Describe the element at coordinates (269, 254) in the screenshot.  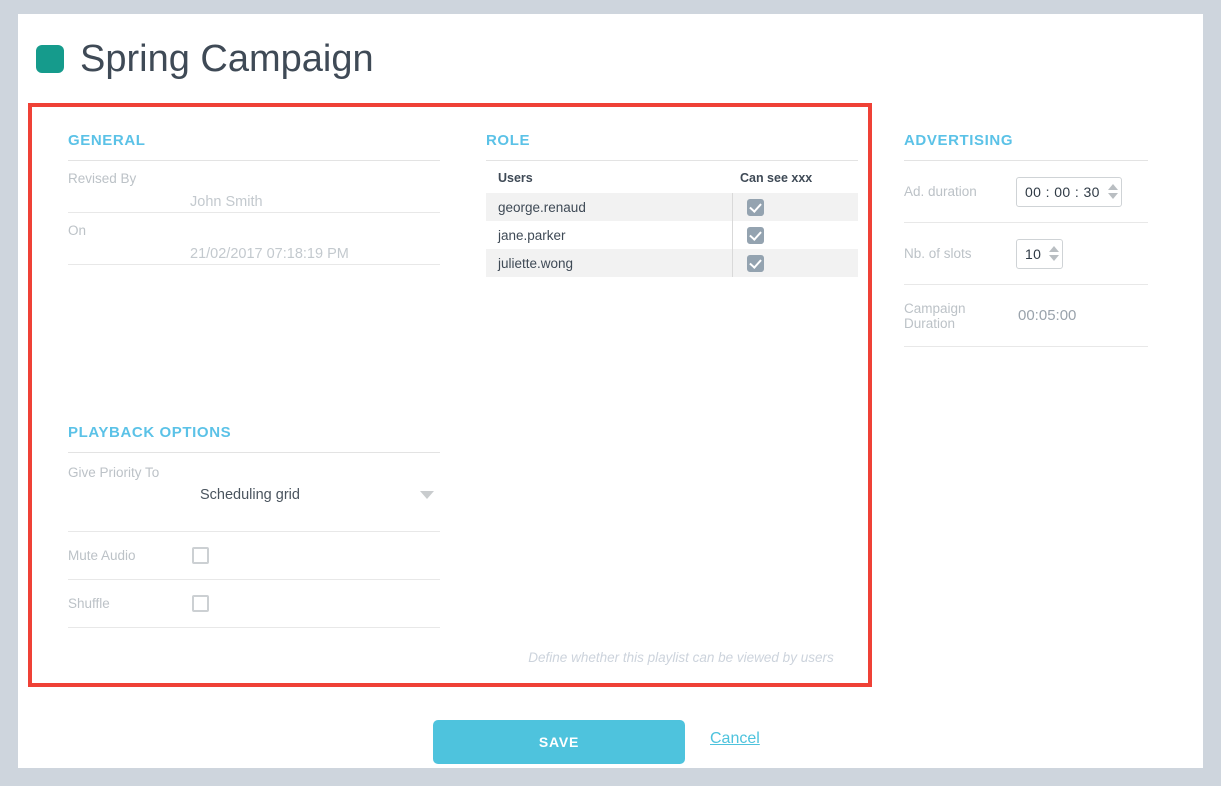
I see `revised-on-value: 21/02/2017 07:18:19 PM` at that location.